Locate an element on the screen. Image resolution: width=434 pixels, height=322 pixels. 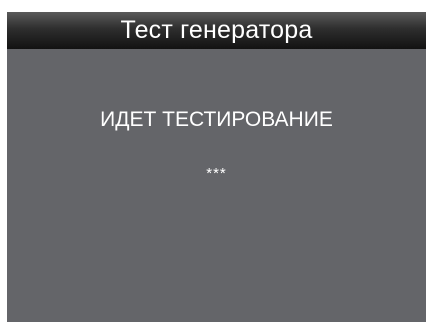
screen-title: Тест генератора is located at coordinates (216, 30).